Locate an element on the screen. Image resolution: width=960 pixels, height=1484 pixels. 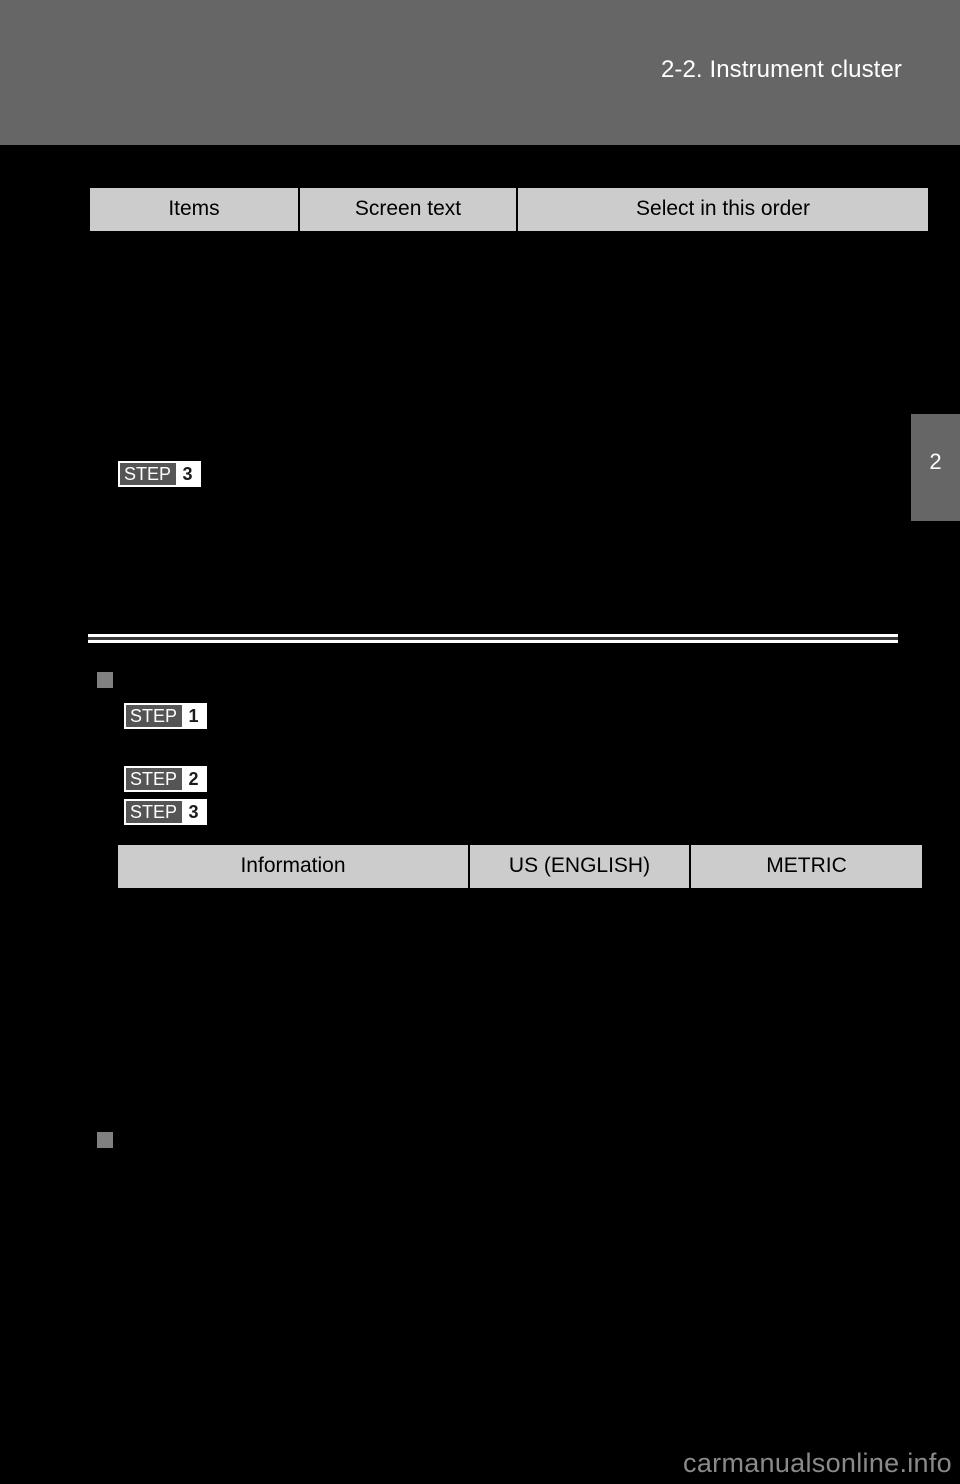
section-divider-rule is located at coordinates (493, 638).